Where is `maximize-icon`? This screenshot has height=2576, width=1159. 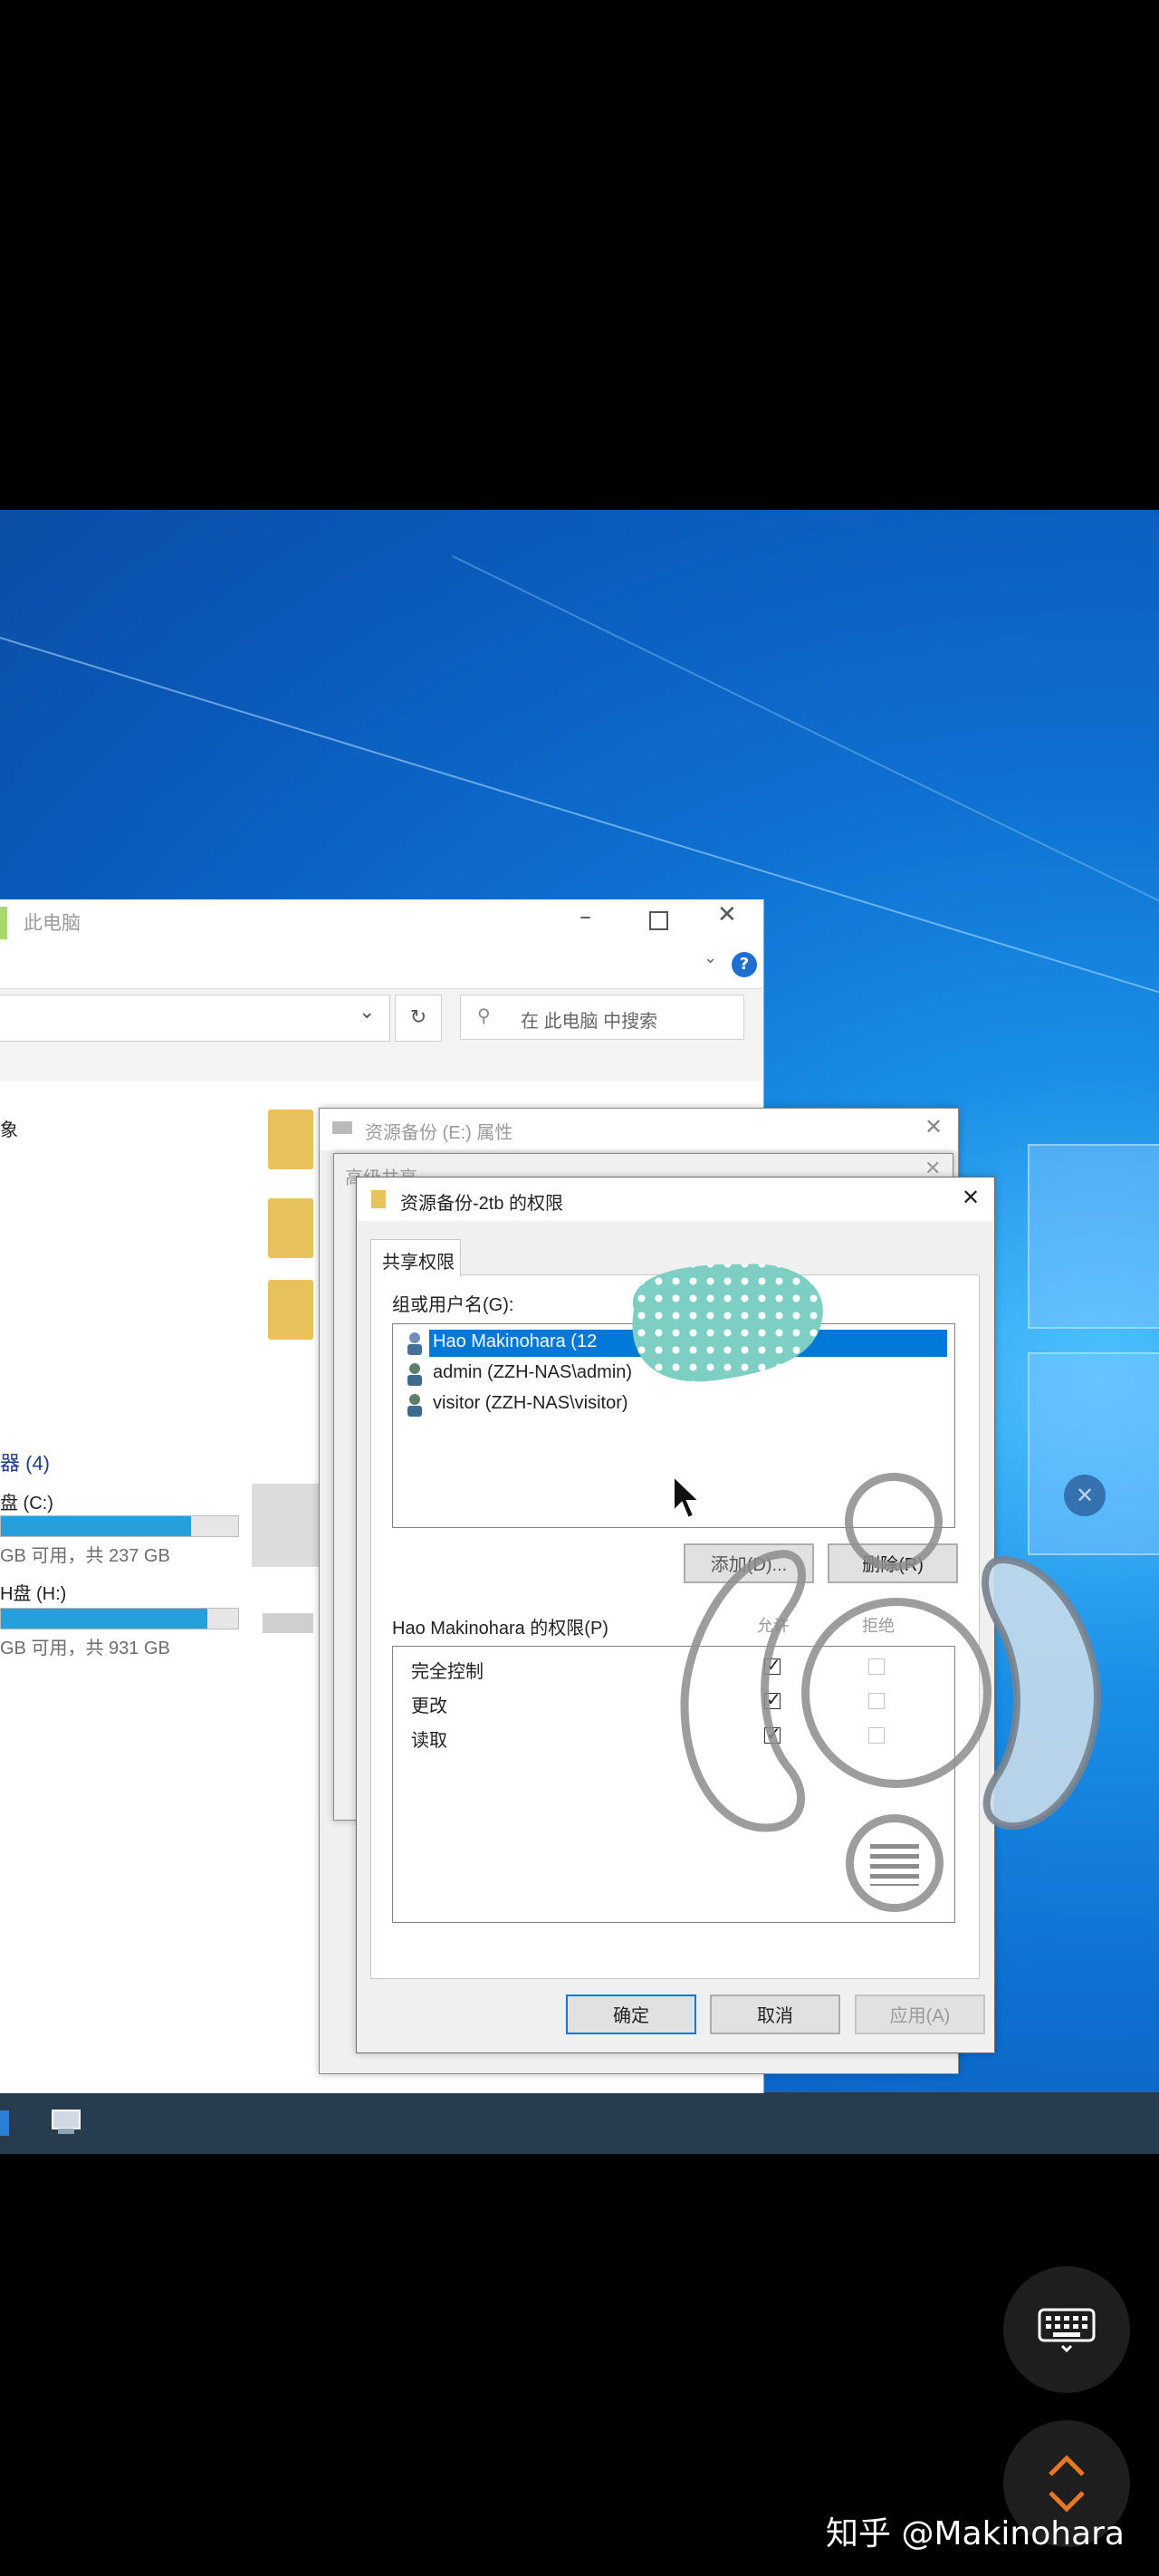 maximize-icon is located at coordinates (659, 920).